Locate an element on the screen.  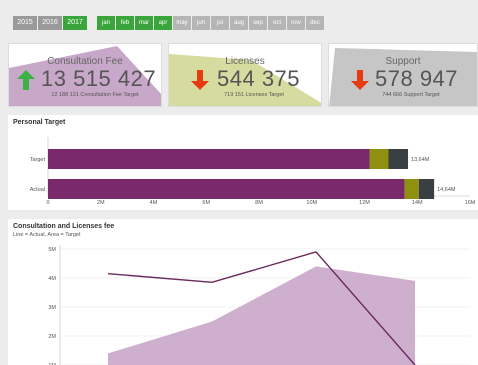
kpi-value: 578 947 is located at coordinates (417, 78).